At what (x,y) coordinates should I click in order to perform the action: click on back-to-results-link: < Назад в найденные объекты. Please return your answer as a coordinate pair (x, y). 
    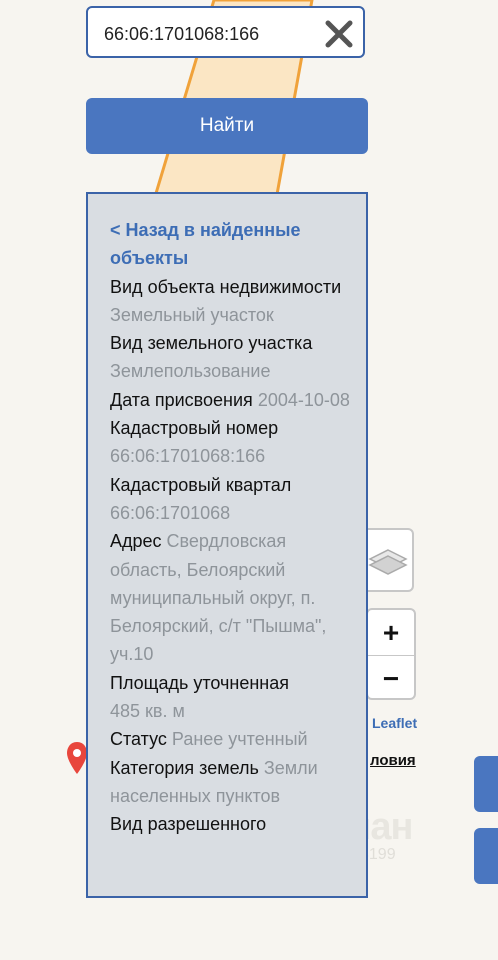
    Looking at the image, I should click on (230, 244).